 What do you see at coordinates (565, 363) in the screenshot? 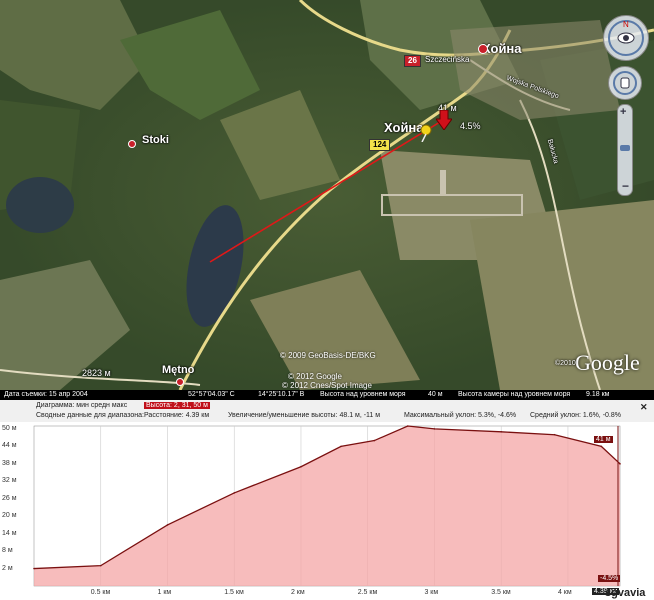
I see `logo-year: ©2010` at bounding box center [565, 363].